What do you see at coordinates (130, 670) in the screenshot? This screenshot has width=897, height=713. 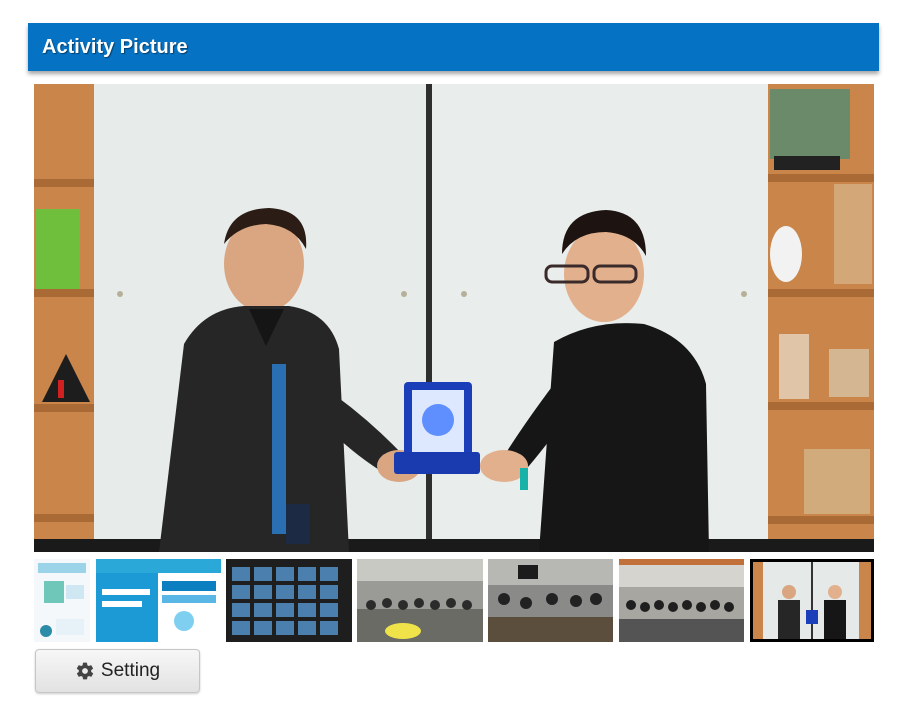 I see `setting-button-label: Setting` at bounding box center [130, 670].